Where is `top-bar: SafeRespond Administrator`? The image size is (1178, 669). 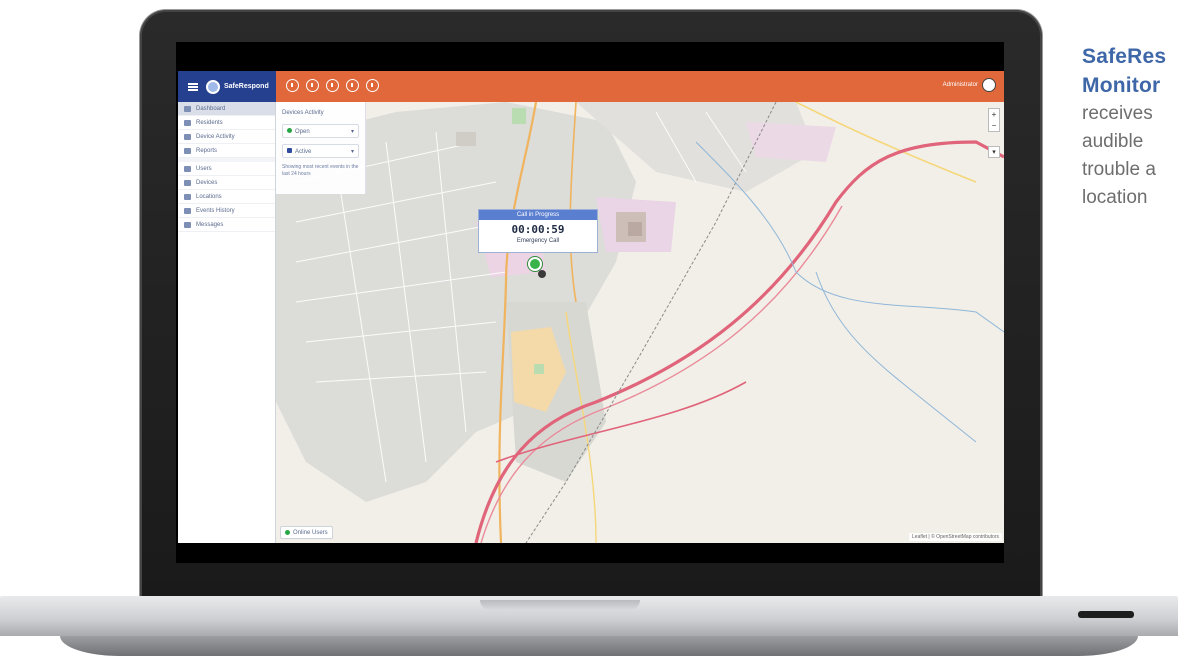 top-bar: SafeRespond Administrator is located at coordinates (591, 86).